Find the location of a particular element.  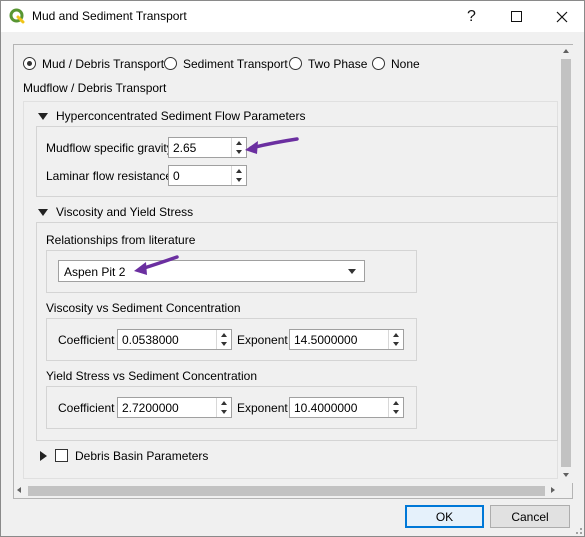

close-button is located at coordinates (561, 16).